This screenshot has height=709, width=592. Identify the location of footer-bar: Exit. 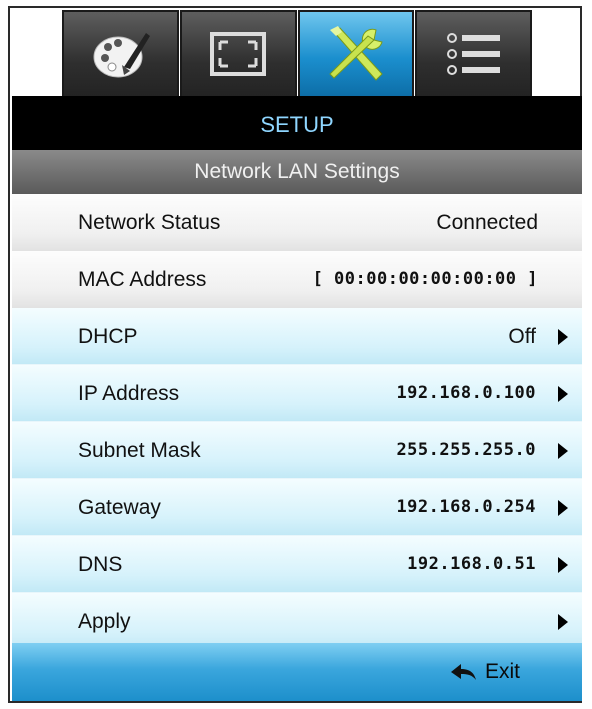
(297, 672).